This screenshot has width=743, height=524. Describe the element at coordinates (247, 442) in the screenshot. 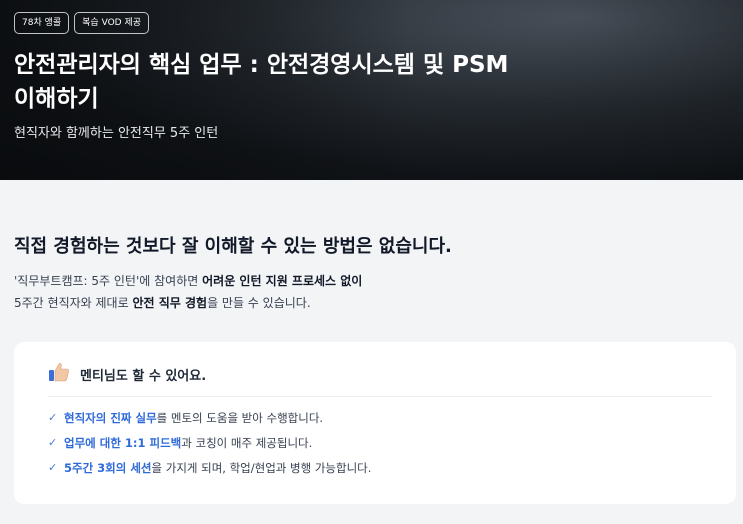

I see `item-text: 과 코칭이 매주 제공됩니다.` at that location.